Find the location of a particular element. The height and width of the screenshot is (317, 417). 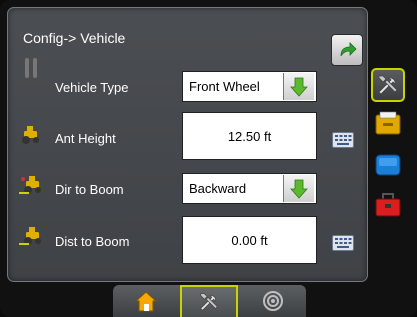

dir-to-boom-value: Backward is located at coordinates (218, 188).